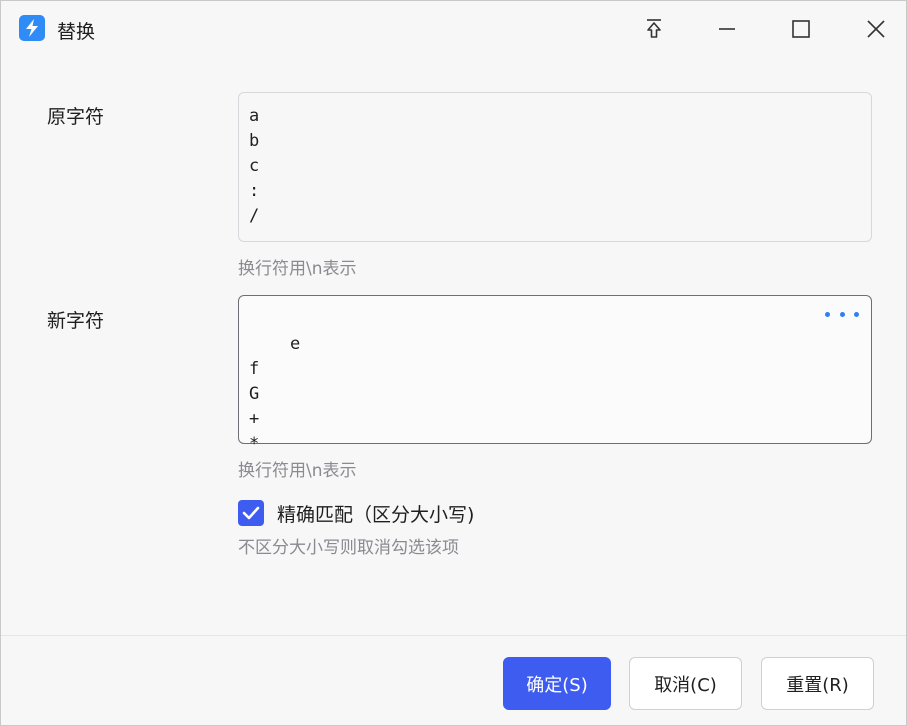 The width and height of the screenshot is (907, 726). I want to click on exact-match-hint: 不区分大小写则取消勾选该项, so click(348, 548).